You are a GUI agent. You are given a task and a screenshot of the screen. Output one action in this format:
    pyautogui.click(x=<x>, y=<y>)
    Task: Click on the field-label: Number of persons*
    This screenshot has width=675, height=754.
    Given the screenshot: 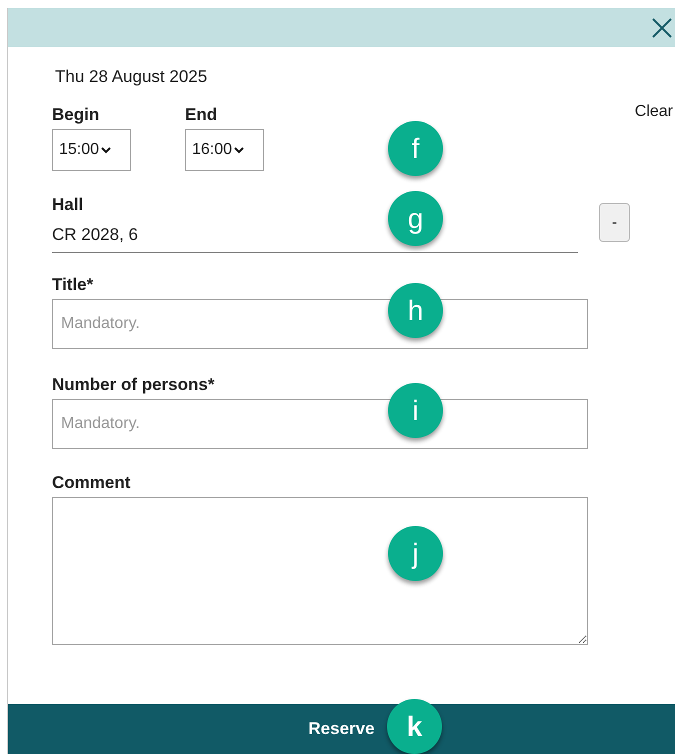 What is the action you would take?
    pyautogui.click(x=134, y=385)
    